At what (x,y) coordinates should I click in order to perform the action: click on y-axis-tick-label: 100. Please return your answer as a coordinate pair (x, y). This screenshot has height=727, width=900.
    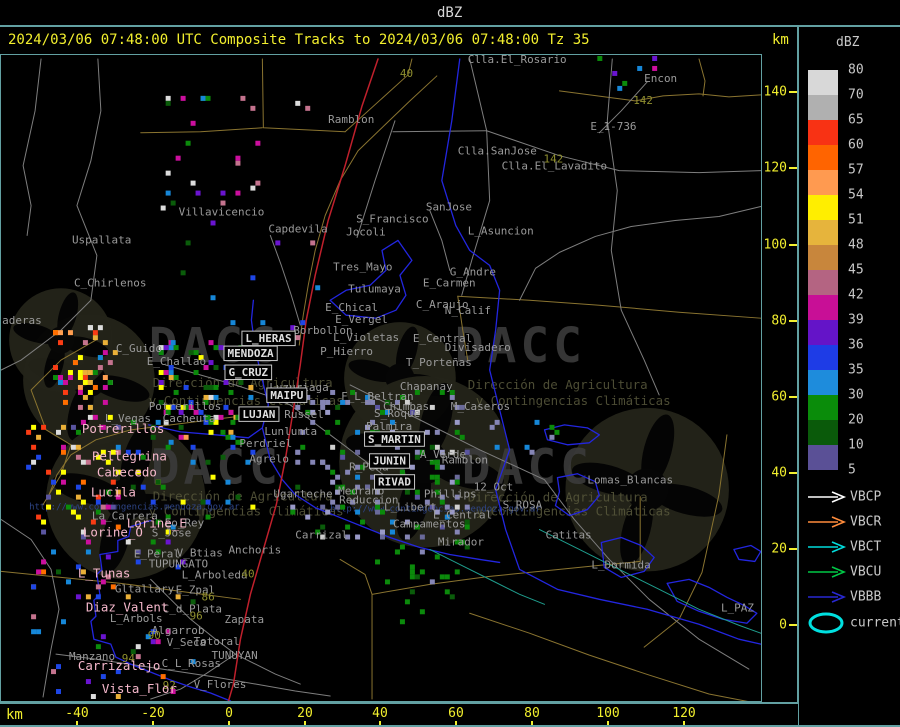
    Looking at the image, I should click on (775, 245).